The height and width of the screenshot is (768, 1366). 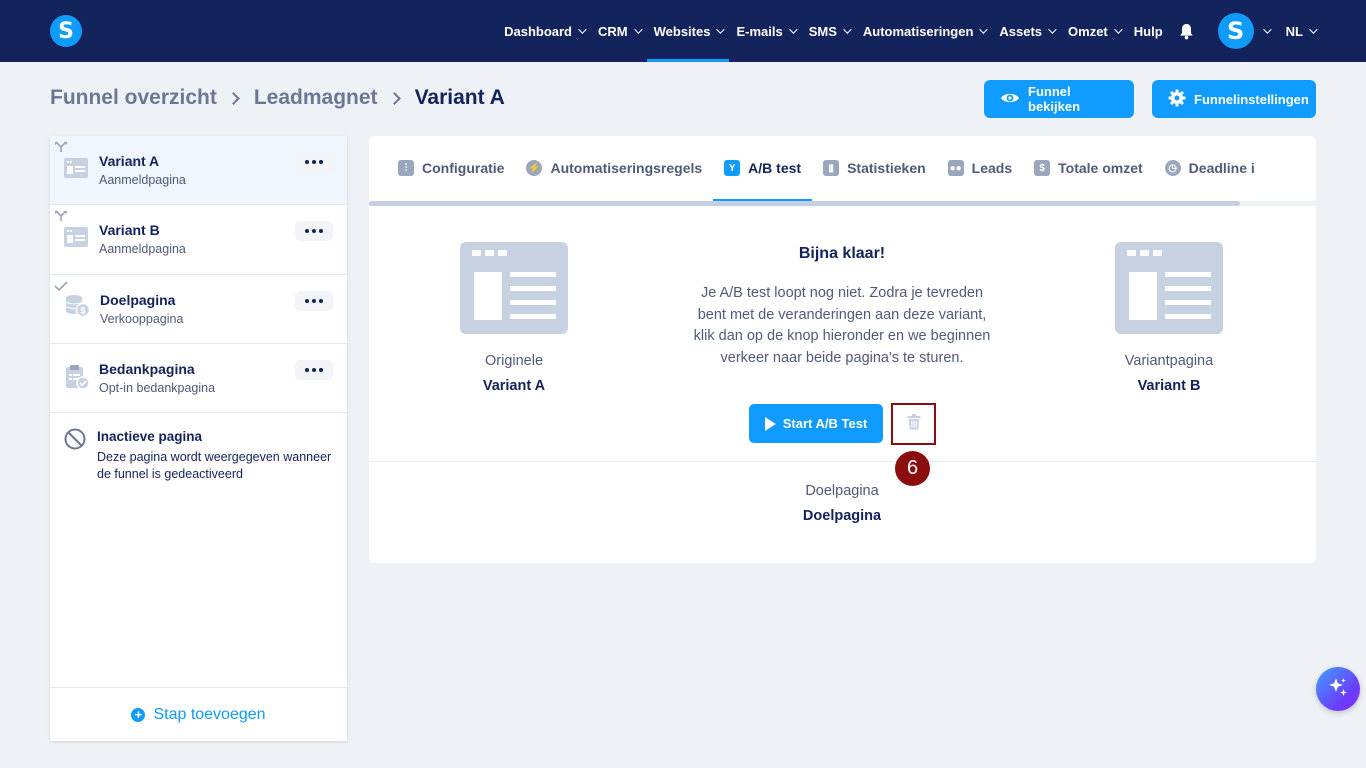 I want to click on delete-variant-button, so click(x=913, y=424).